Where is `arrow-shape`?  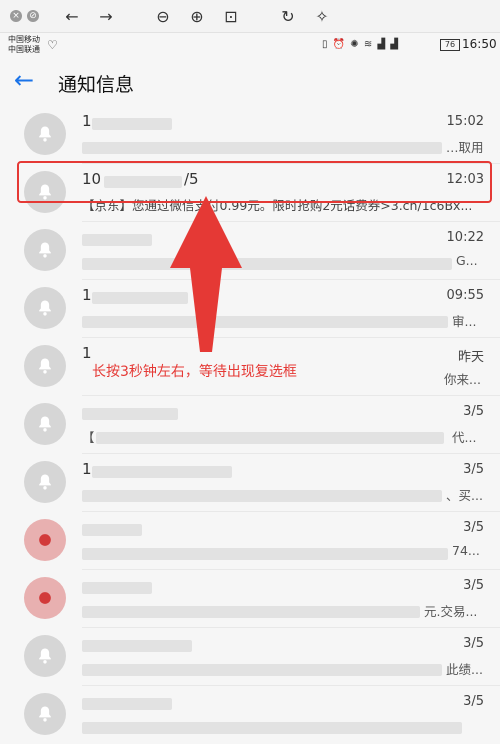
arrow-shape is located at coordinates (206, 274).